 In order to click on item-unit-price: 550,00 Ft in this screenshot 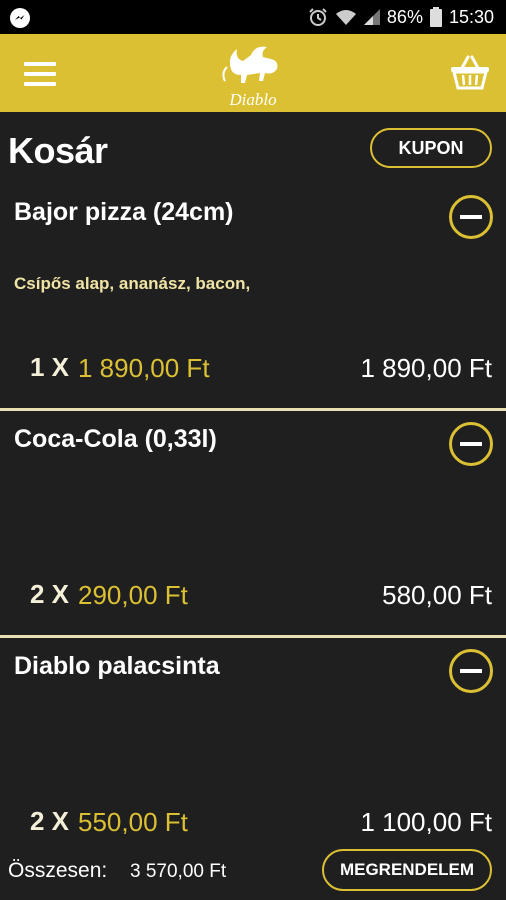, I will do `click(133, 820)`.